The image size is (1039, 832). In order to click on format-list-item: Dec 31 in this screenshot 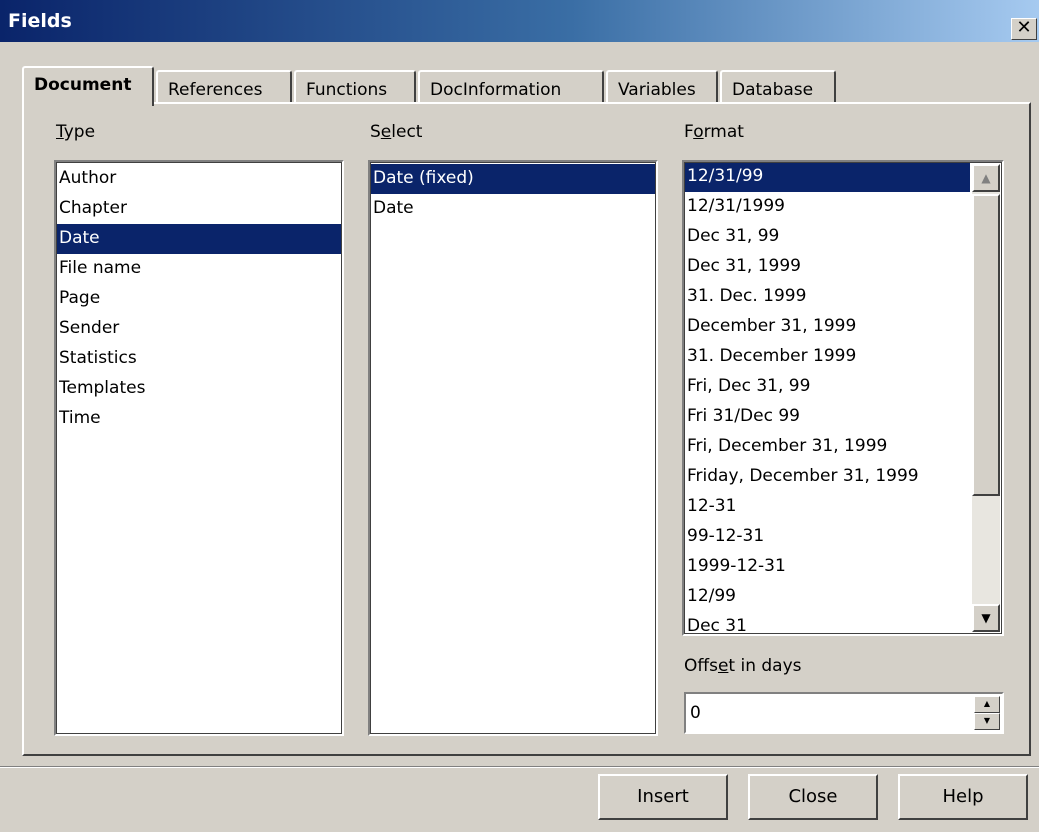, I will do `click(827, 623)`.